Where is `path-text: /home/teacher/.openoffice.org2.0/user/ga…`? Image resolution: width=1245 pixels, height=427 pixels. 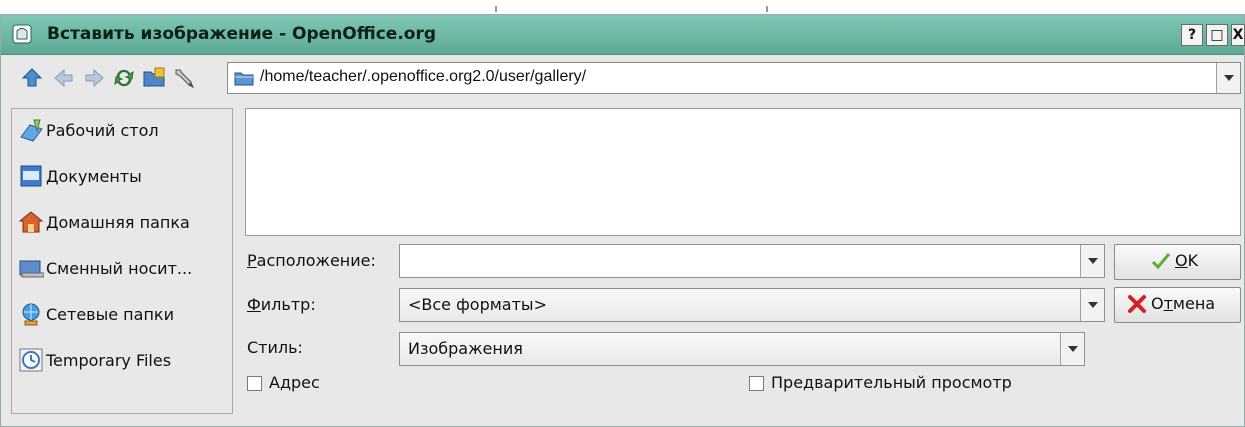
path-text: /home/teacher/.openoffice.org2.0/user/ga… is located at coordinates (423, 76).